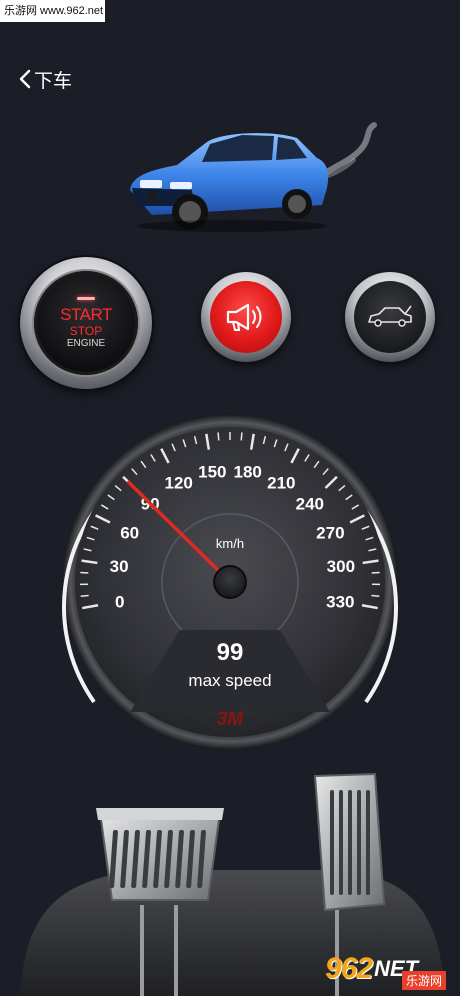  I want to click on start-label: START, so click(86, 314).